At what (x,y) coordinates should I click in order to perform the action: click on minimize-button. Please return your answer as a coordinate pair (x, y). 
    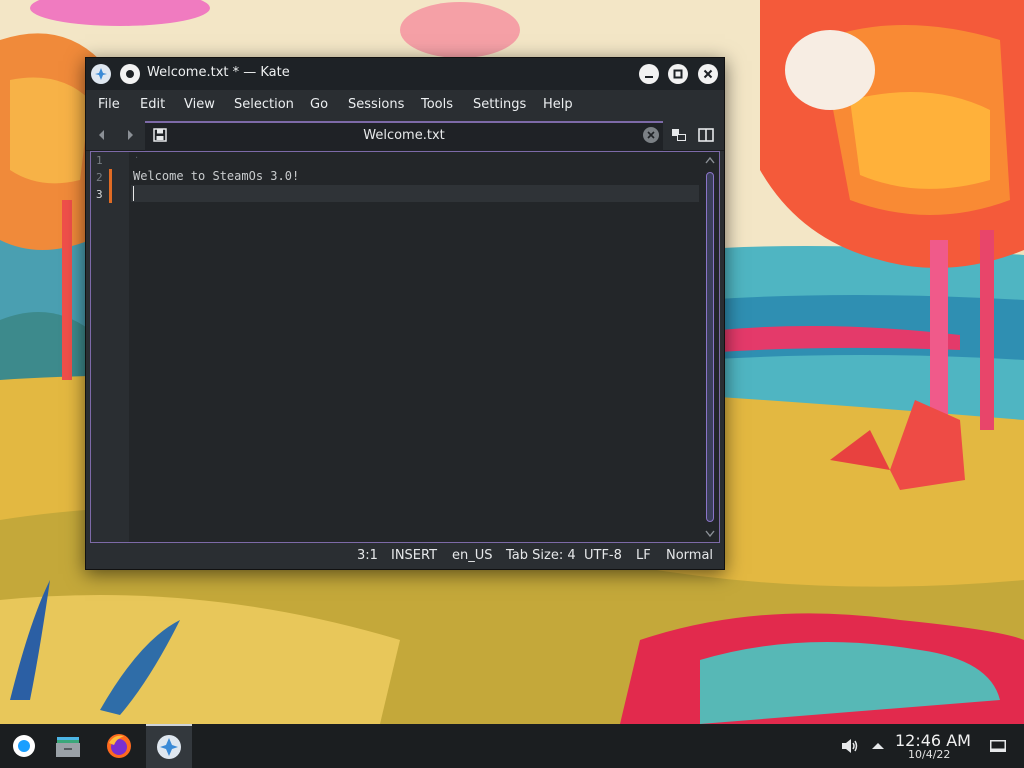
    Looking at the image, I should click on (649, 74).